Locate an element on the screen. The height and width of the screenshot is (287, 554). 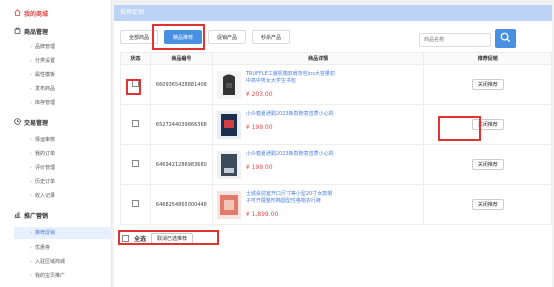
product-title: TRUFFLE工装机箱双肩背包ins大容量初中高中男女大学生书包 is located at coordinates (291, 78).